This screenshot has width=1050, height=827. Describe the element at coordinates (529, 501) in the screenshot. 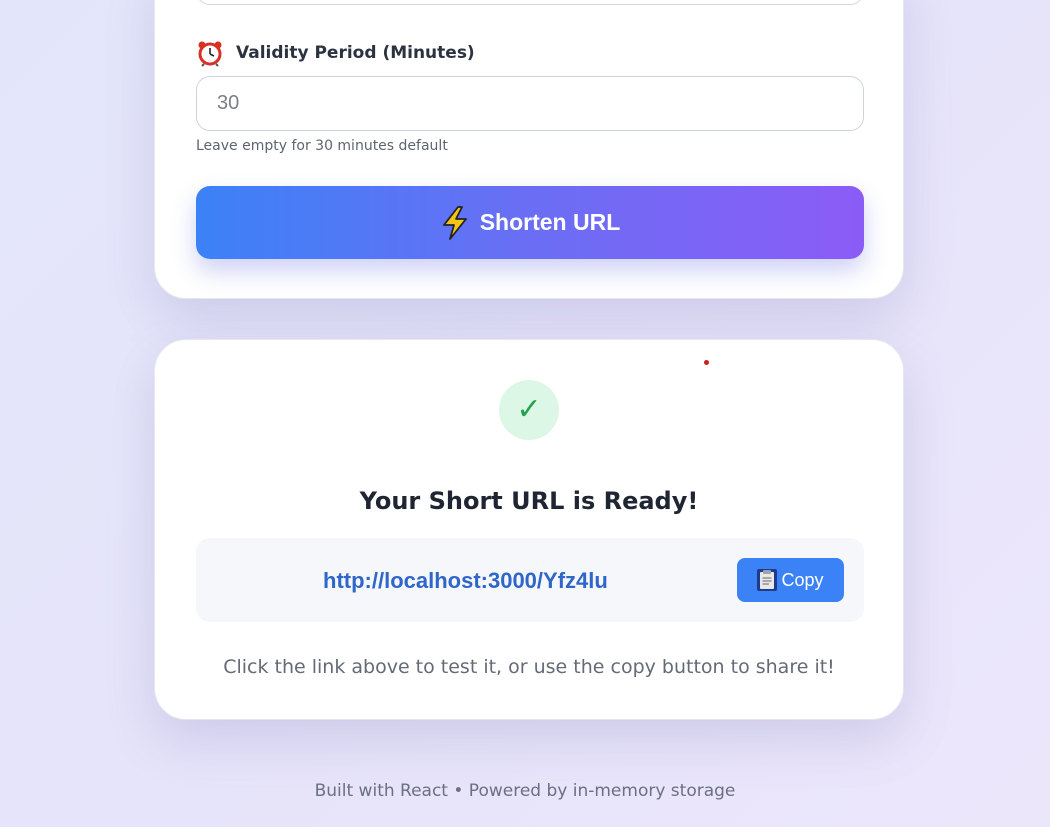

I see `result-title: Your Short URL is Ready!` at that location.